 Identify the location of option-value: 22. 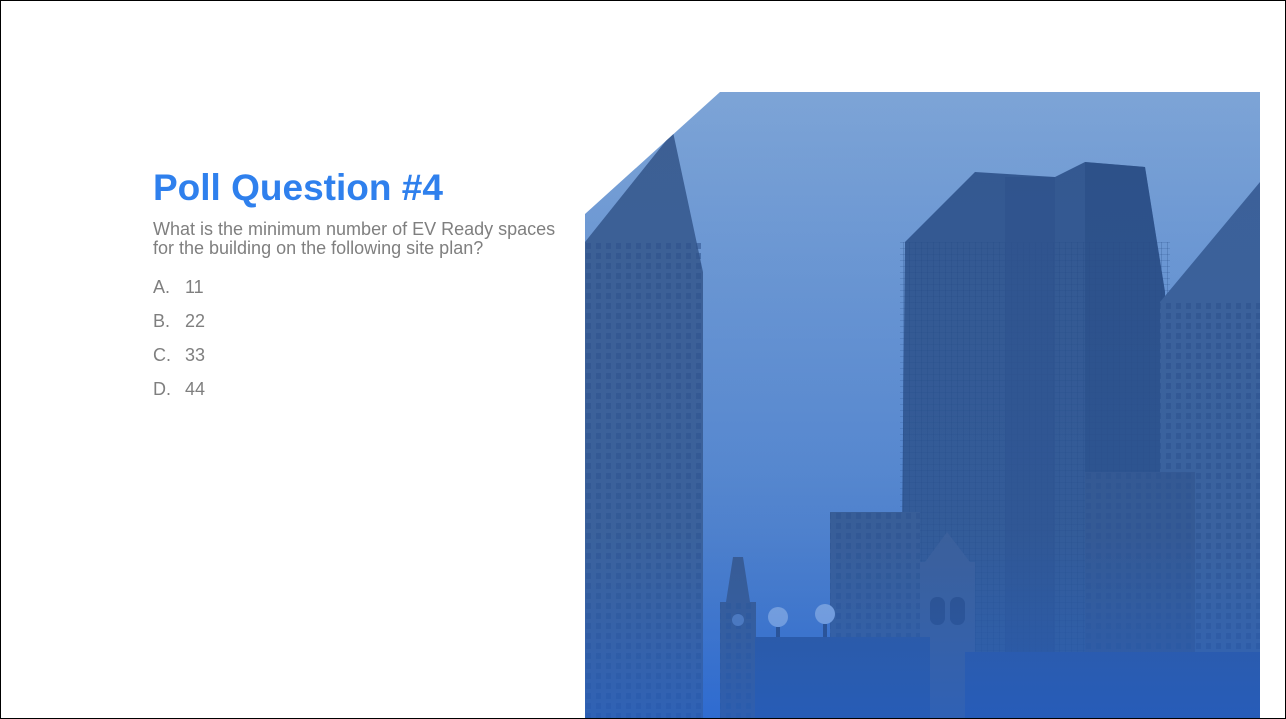
(195, 321).